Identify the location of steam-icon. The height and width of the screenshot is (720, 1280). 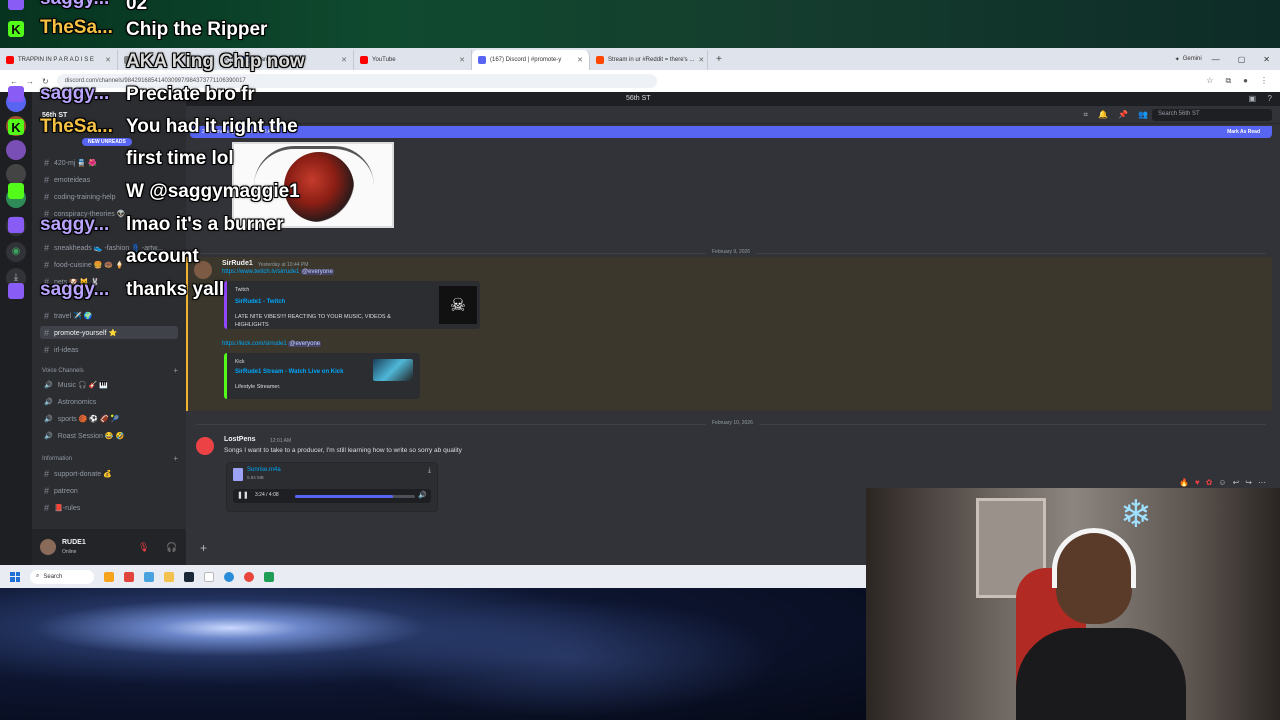
(189, 576).